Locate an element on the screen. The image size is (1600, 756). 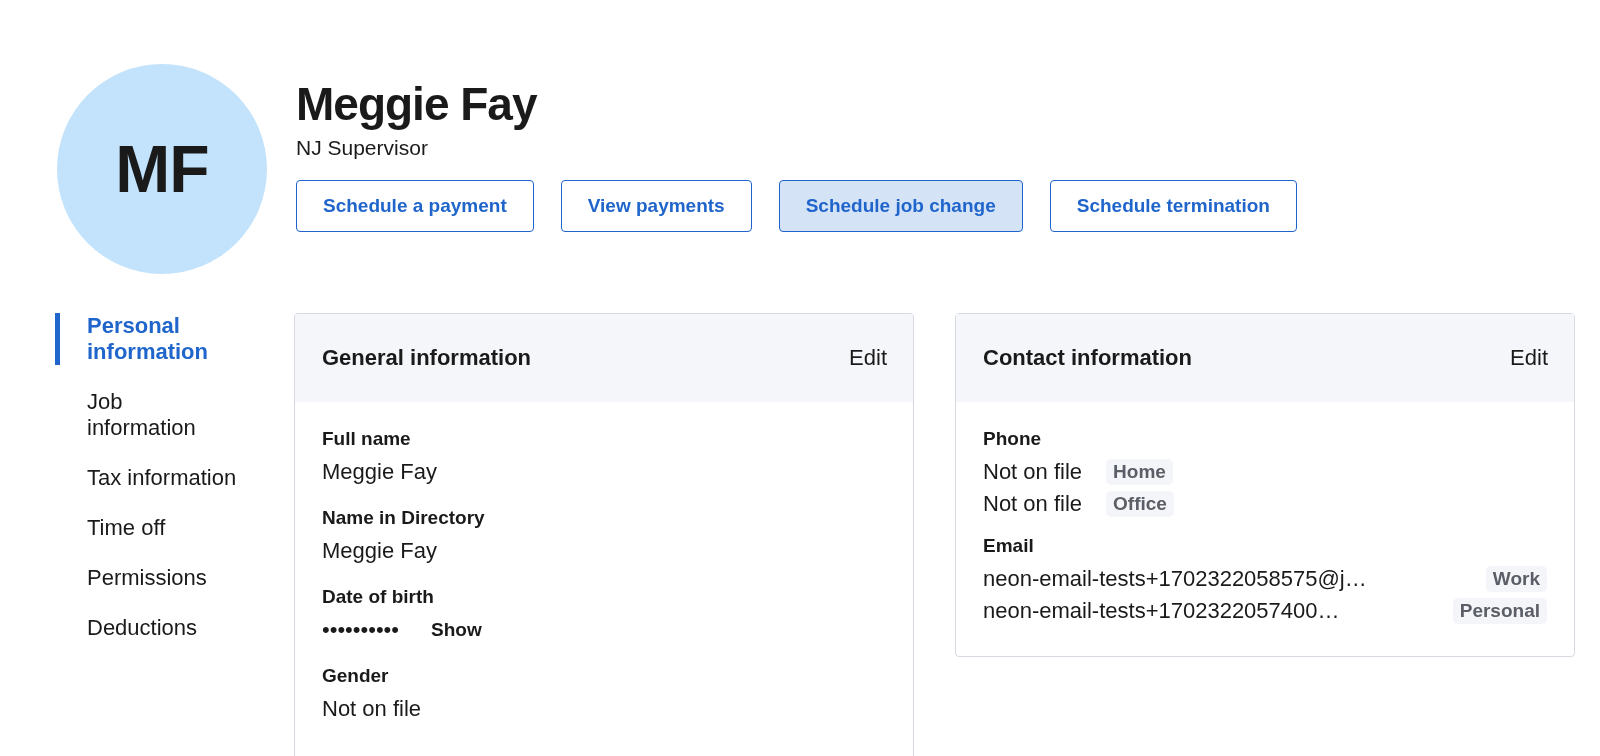
tag: Office is located at coordinates (1140, 504).